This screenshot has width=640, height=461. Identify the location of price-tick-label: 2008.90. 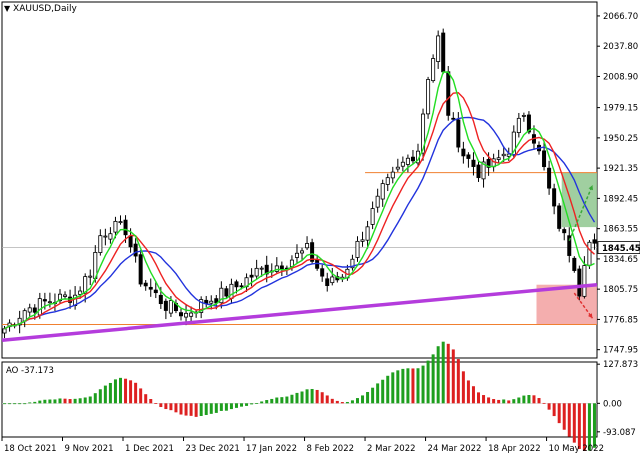
(620, 77).